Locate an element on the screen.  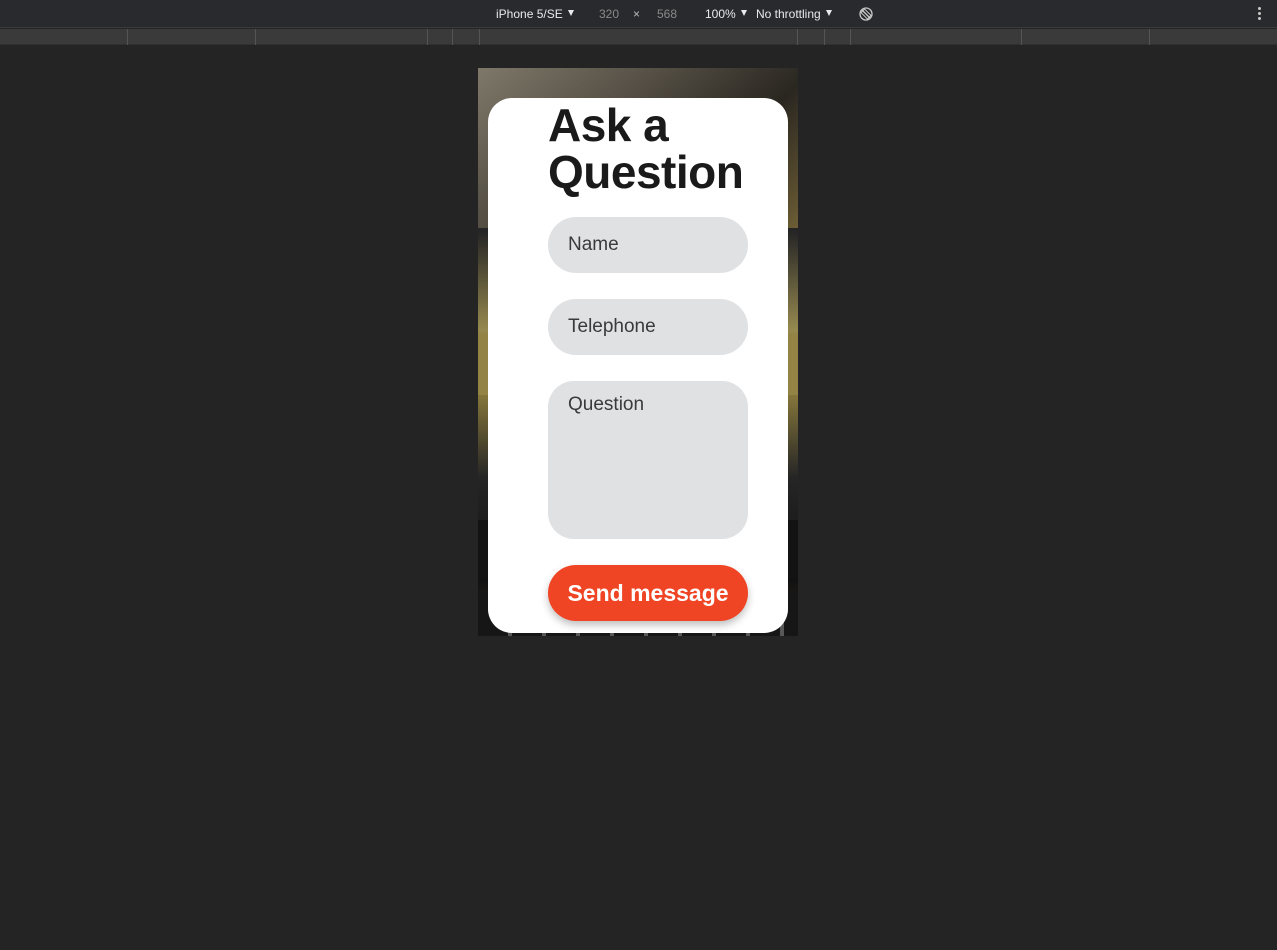
throttling-select: No throttling is located at coordinates (794, 14).